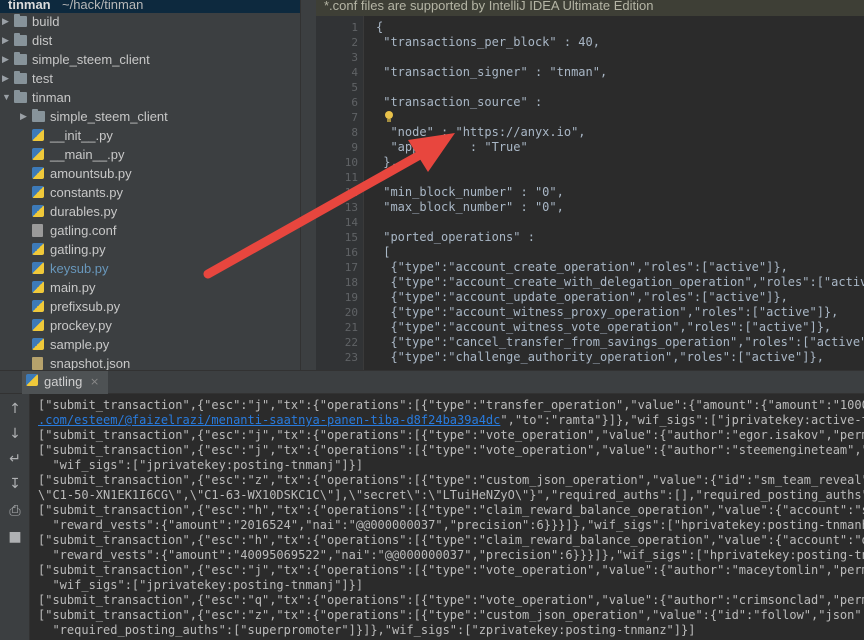 This screenshot has height=640, width=864. I want to click on chevron-down-icon: ▼, so click(7, 97).